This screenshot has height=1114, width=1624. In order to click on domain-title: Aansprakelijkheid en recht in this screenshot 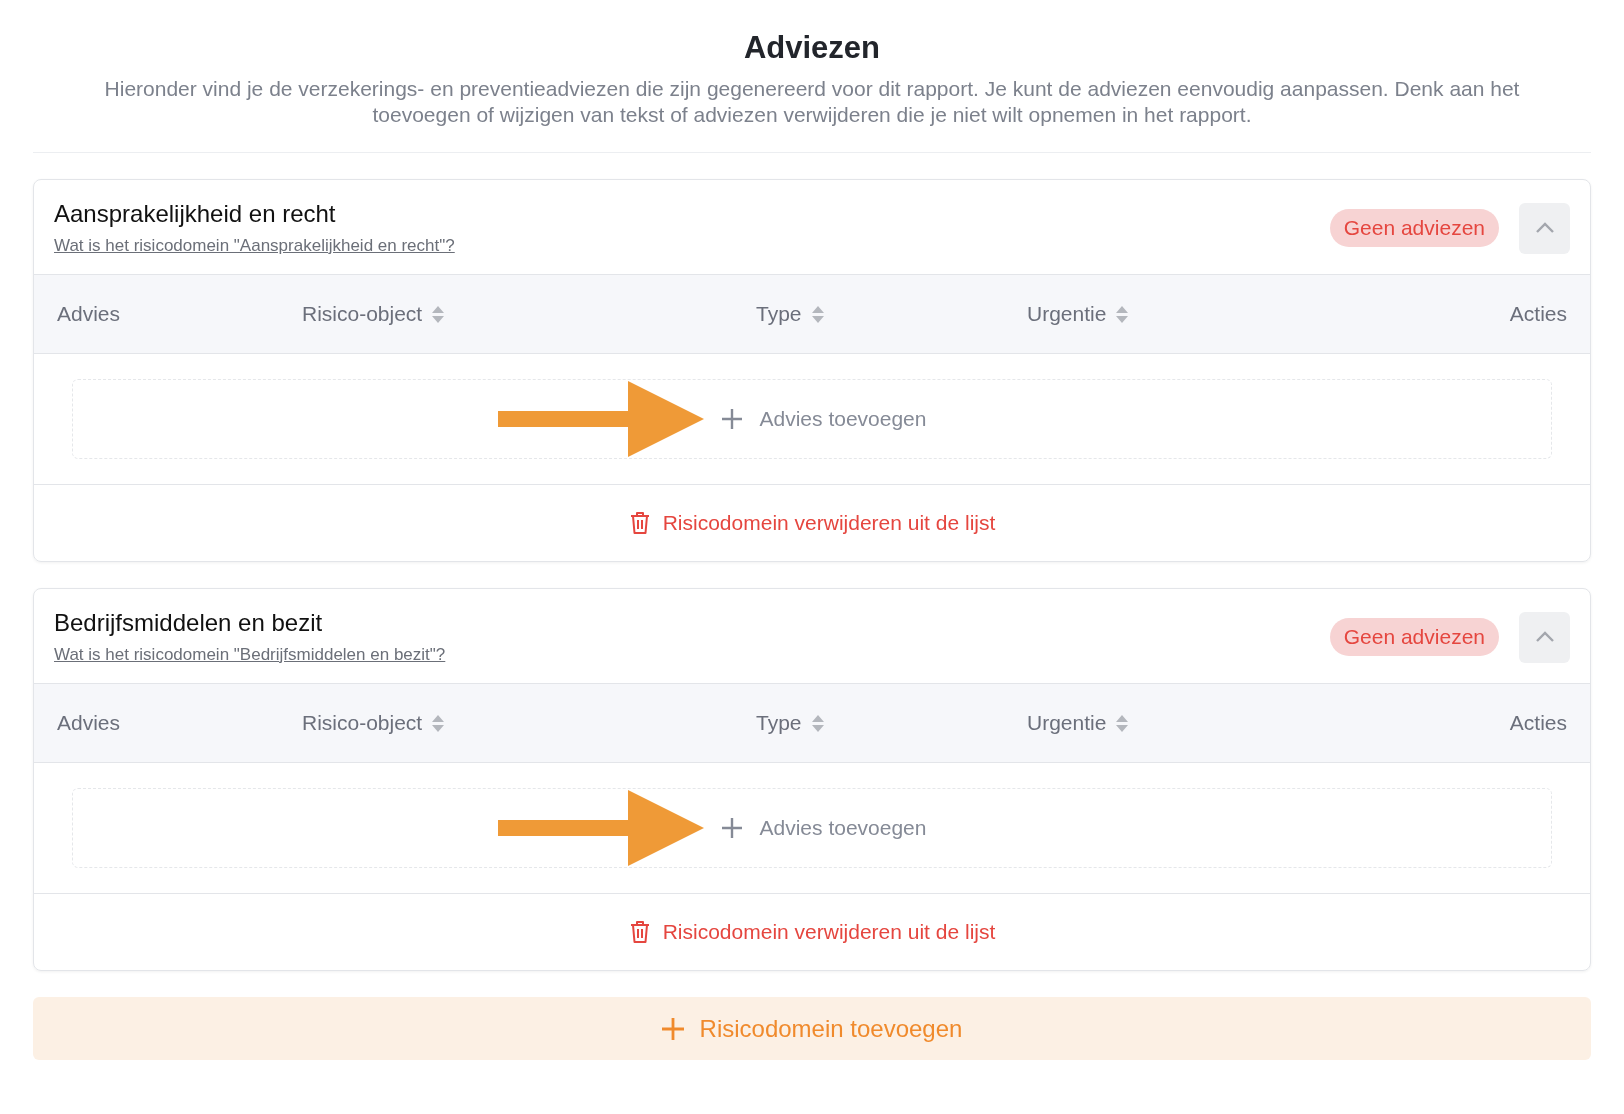, I will do `click(195, 214)`.